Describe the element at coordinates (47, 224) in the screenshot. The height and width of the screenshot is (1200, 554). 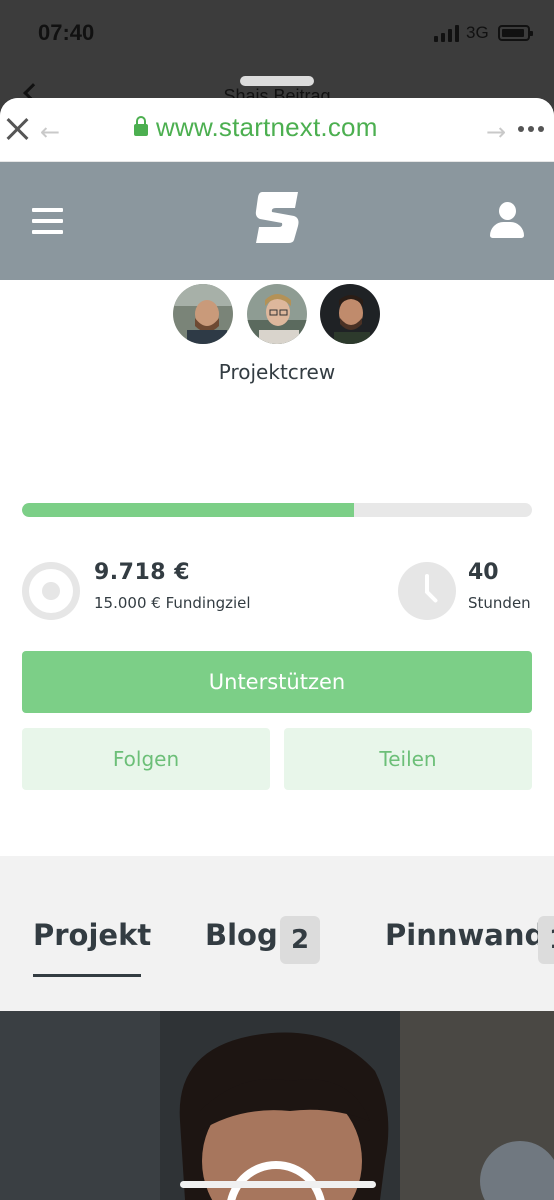
I see `menu-icon` at that location.